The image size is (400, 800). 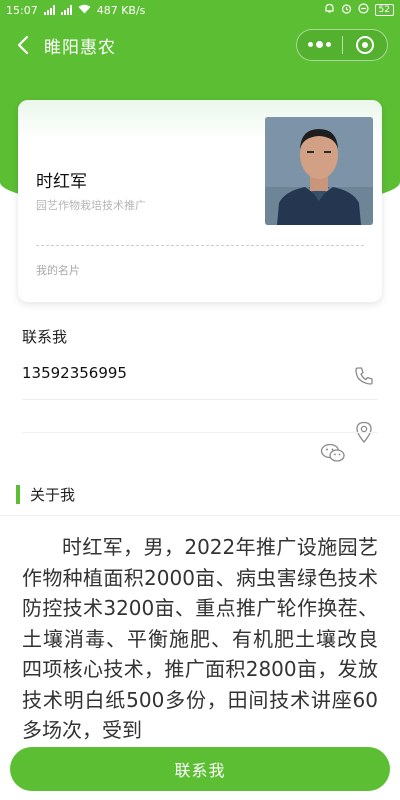 What do you see at coordinates (384, 10) in the screenshot?
I see `battery-indicator: 52` at bounding box center [384, 10].